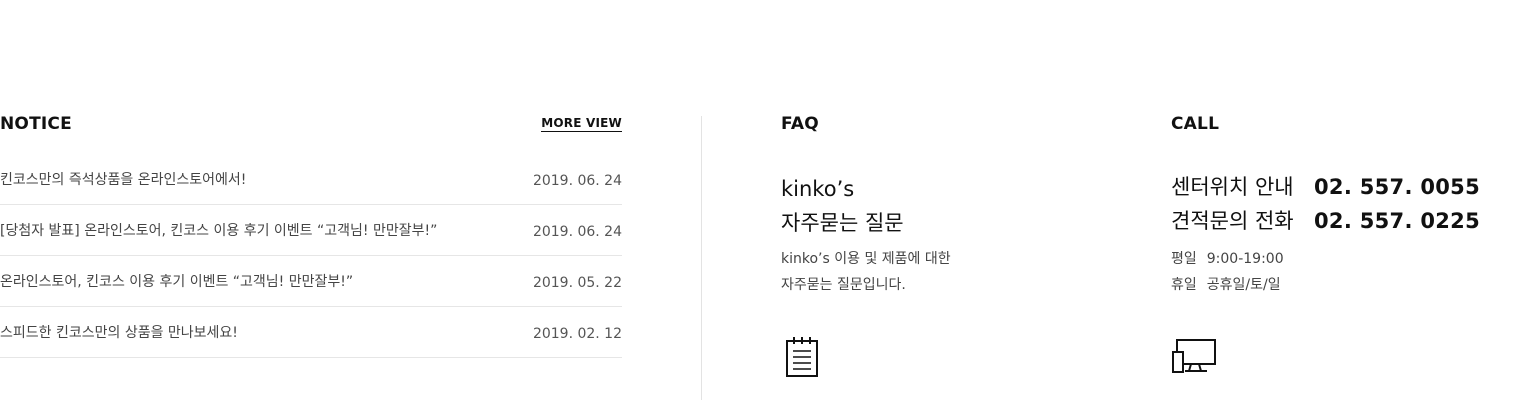 This screenshot has height=400, width=1530. I want to click on call-row-location: 센터위치 안내 02. 557. 0055, so click(1325, 186).